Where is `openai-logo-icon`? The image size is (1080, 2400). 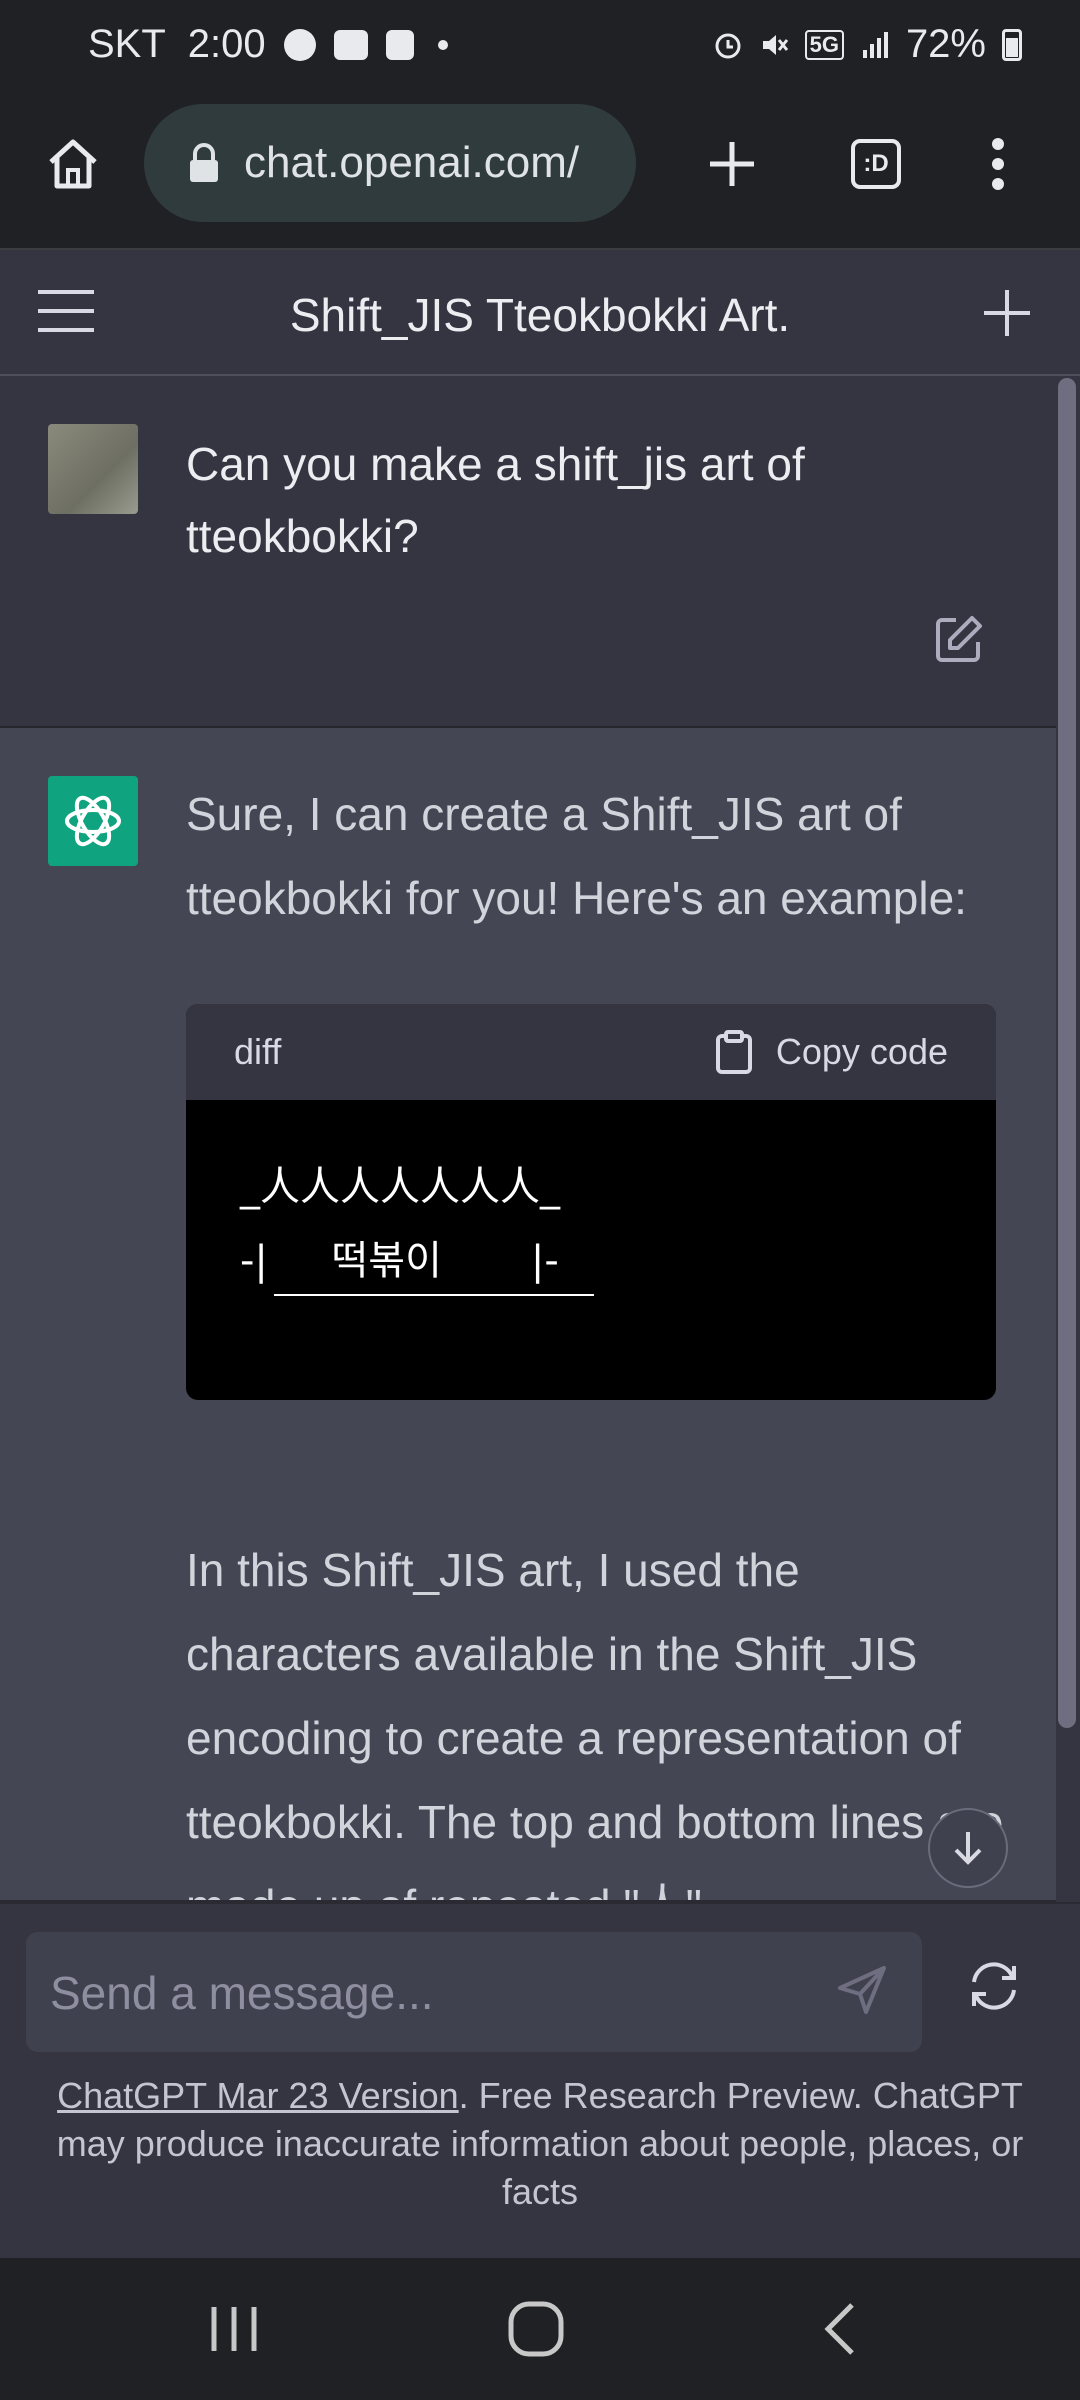 openai-logo-icon is located at coordinates (93, 821).